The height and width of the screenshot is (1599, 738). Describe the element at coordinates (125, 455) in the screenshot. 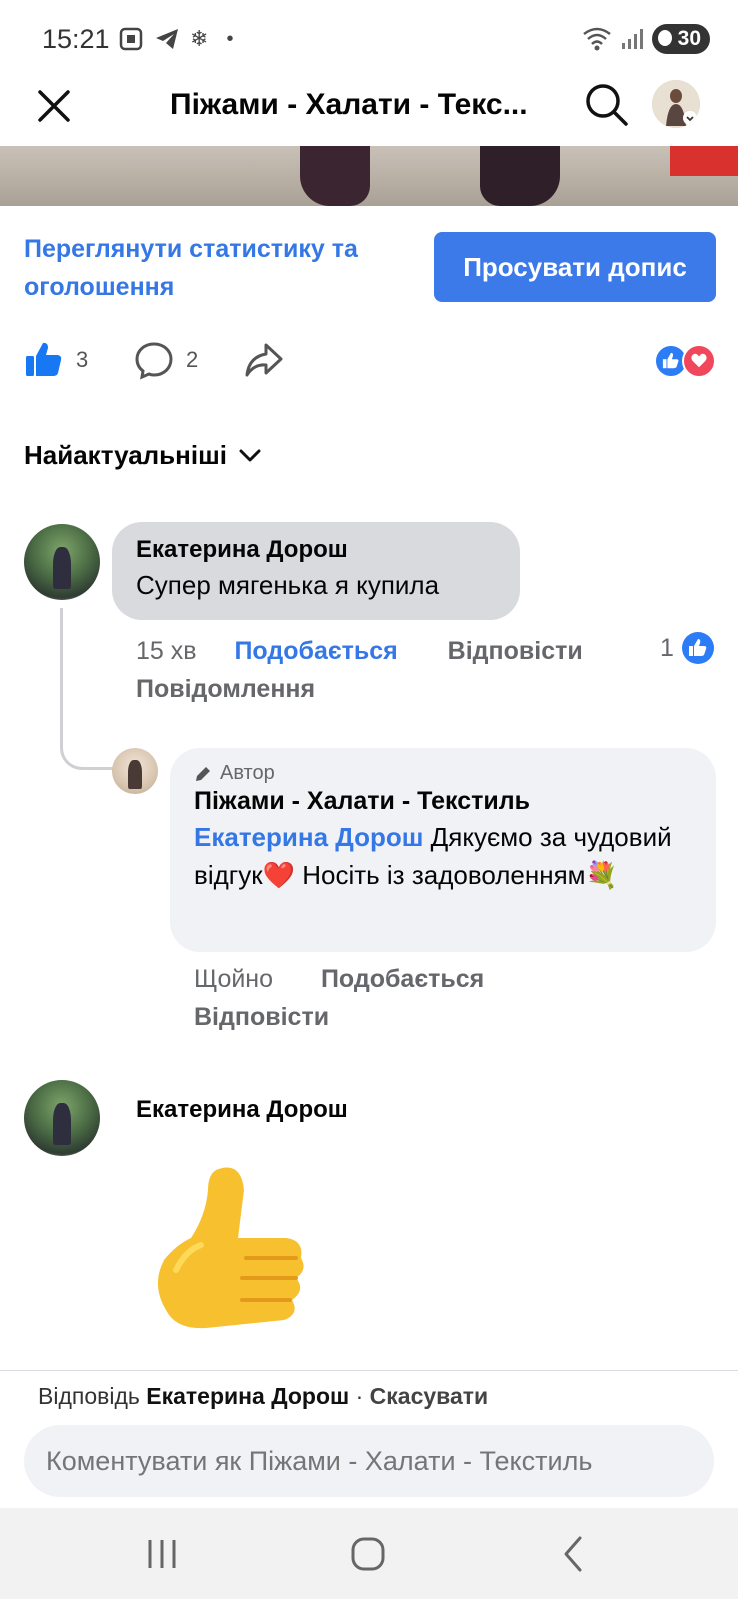

I see `sort-label: Найактуальніші` at that location.